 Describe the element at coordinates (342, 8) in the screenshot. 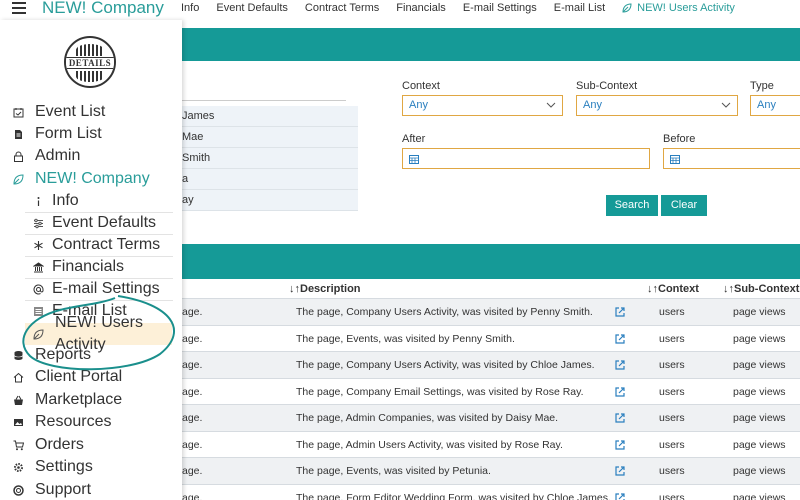

I see `topnav-contract-terms: Contract Terms` at that location.